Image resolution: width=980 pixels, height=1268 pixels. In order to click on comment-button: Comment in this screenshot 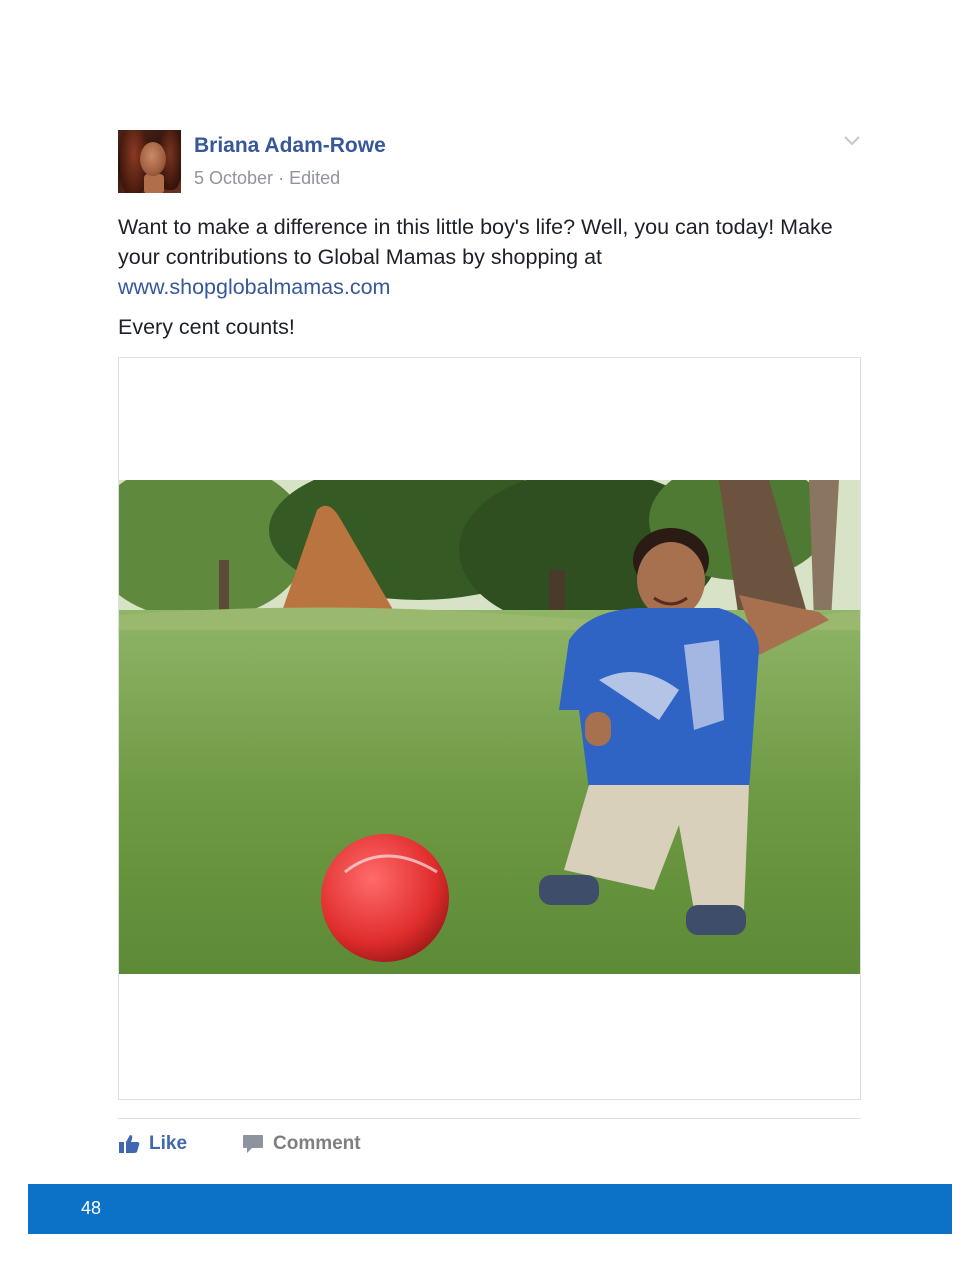, I will do `click(301, 1144)`.